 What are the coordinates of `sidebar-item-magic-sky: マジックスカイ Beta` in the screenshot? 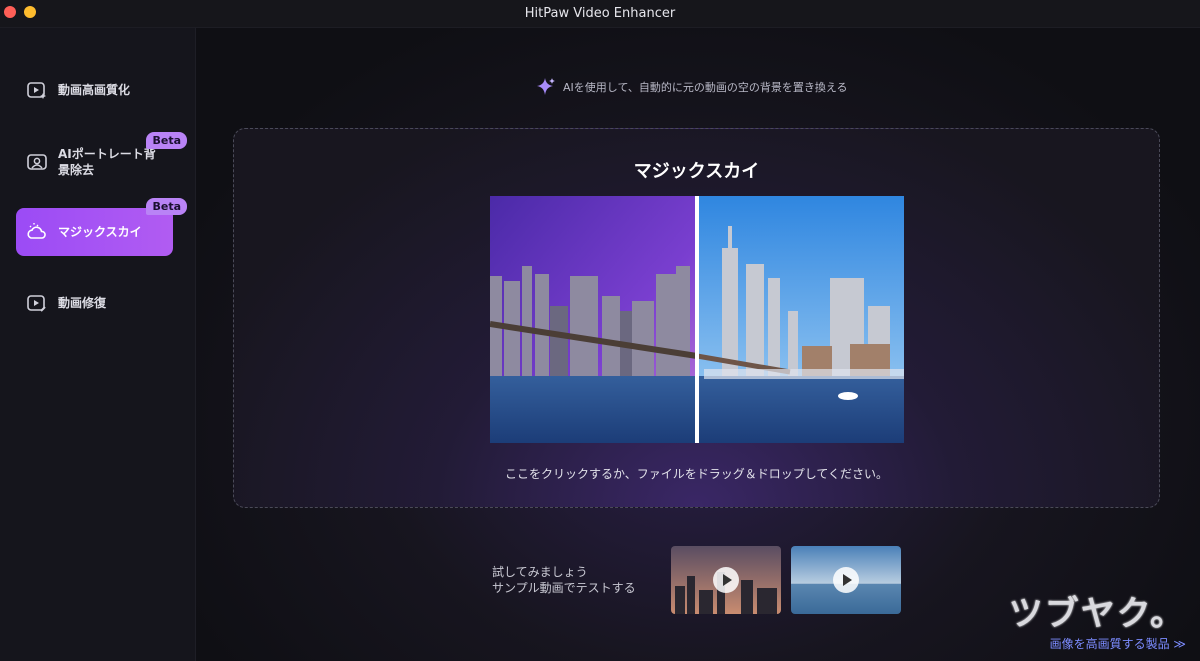 It's located at (101, 227).